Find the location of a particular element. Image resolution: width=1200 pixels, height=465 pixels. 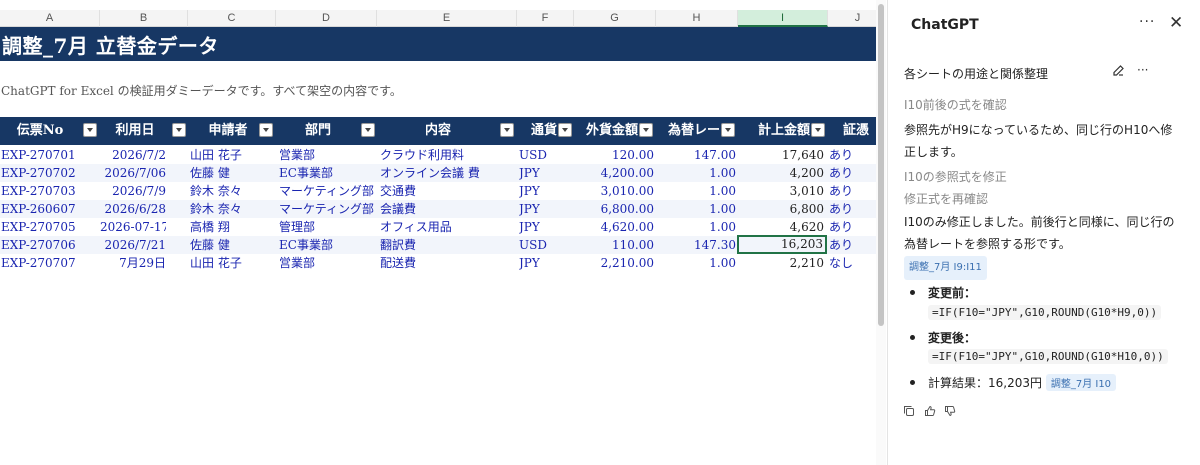

more-options-icon: ··· is located at coordinates (1147, 22).